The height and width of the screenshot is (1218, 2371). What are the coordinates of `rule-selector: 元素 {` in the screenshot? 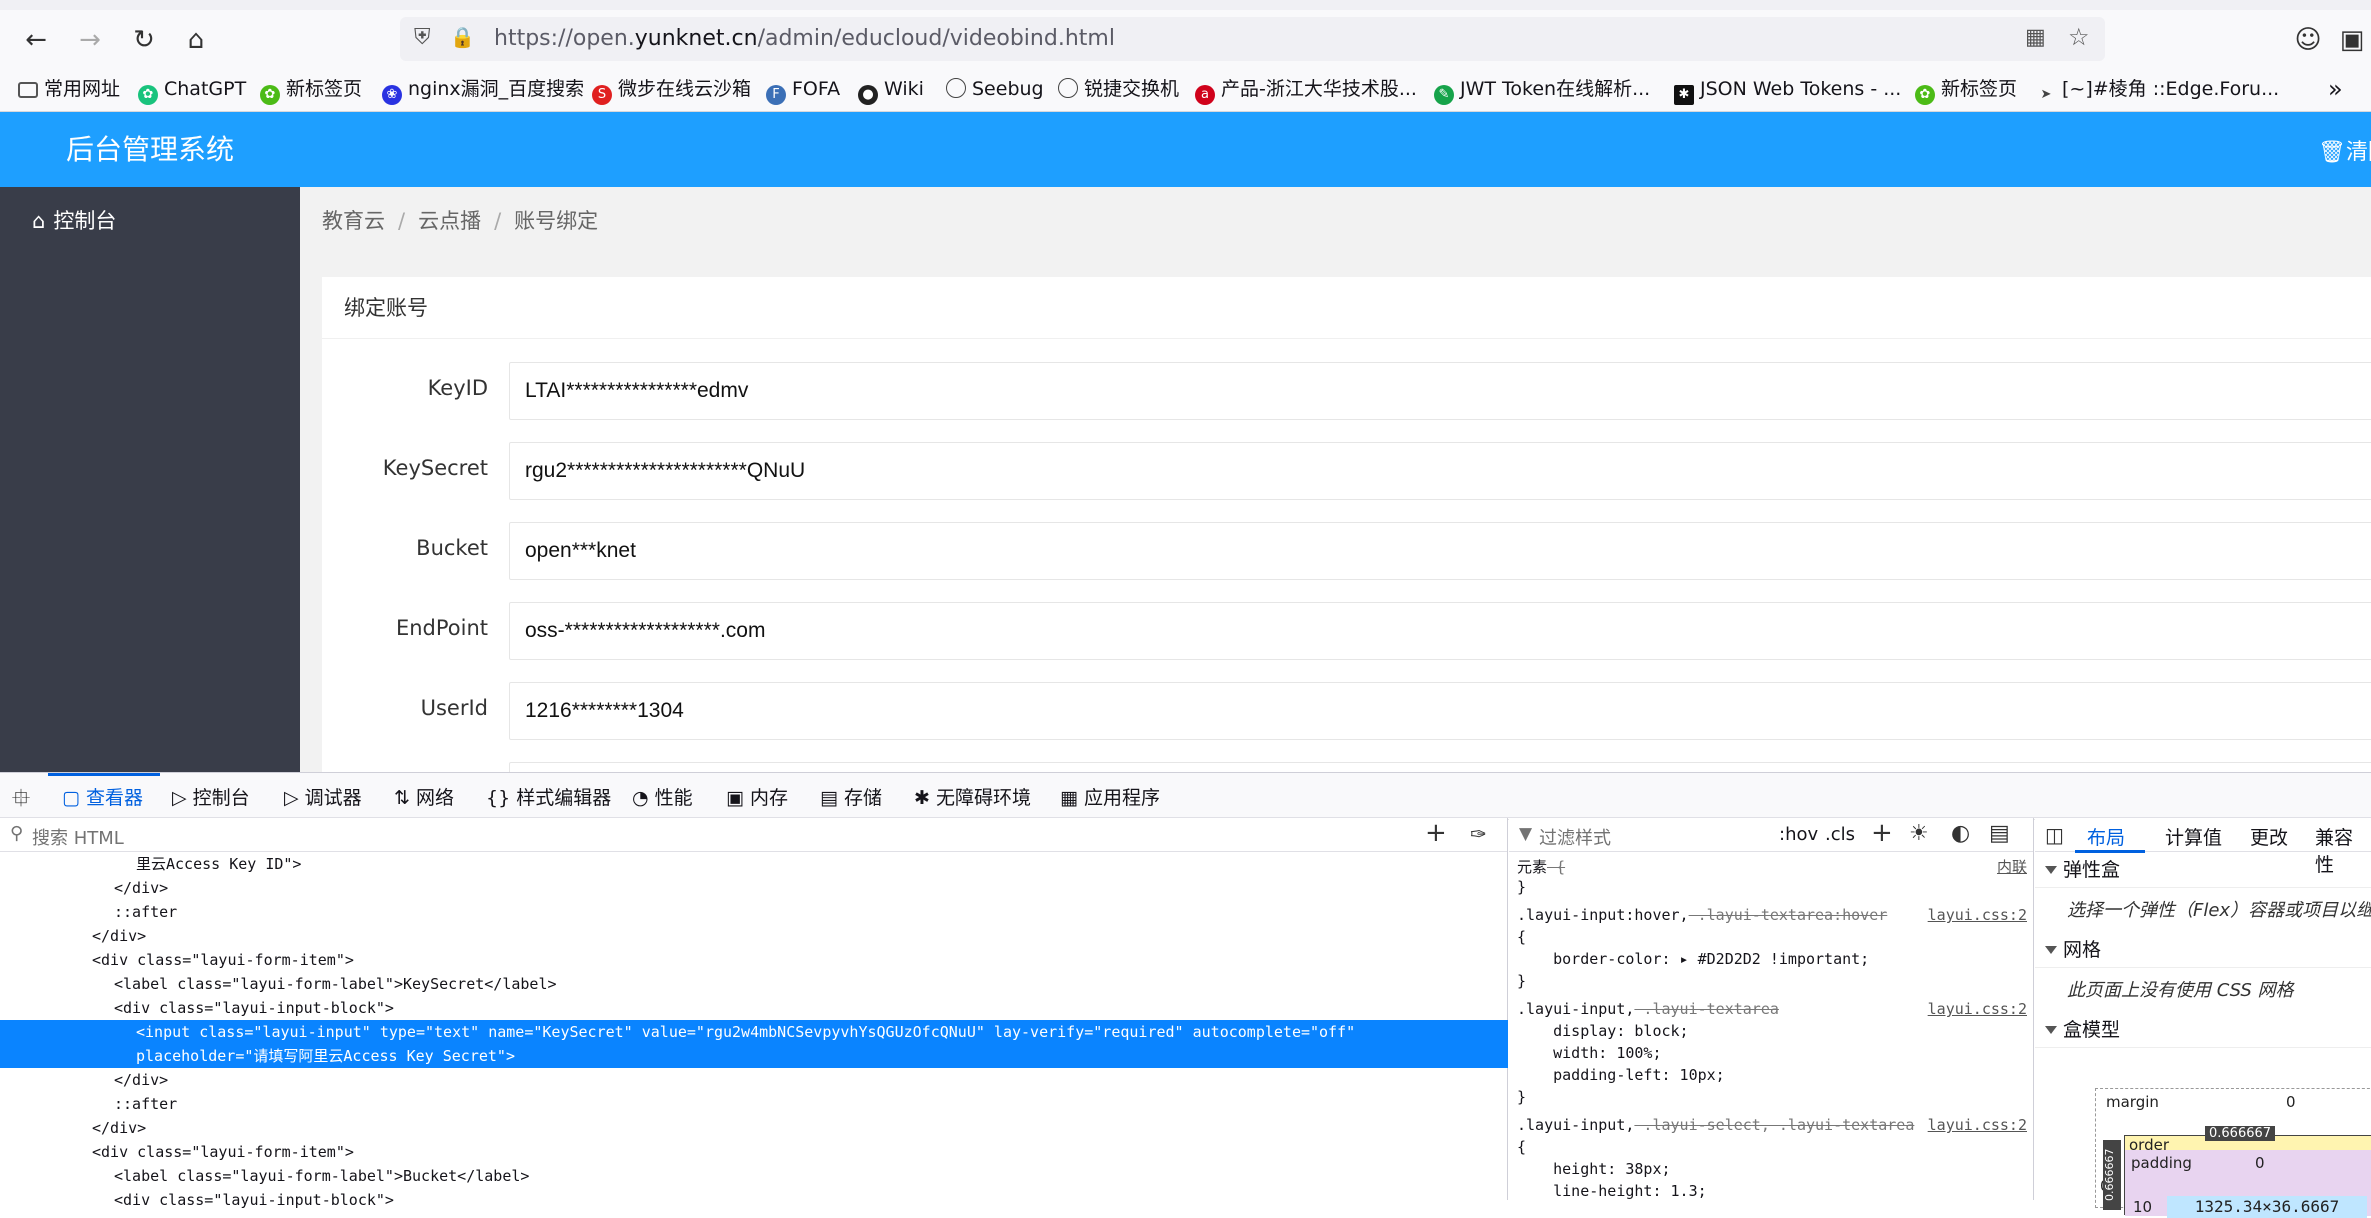 It's located at (1541, 866).